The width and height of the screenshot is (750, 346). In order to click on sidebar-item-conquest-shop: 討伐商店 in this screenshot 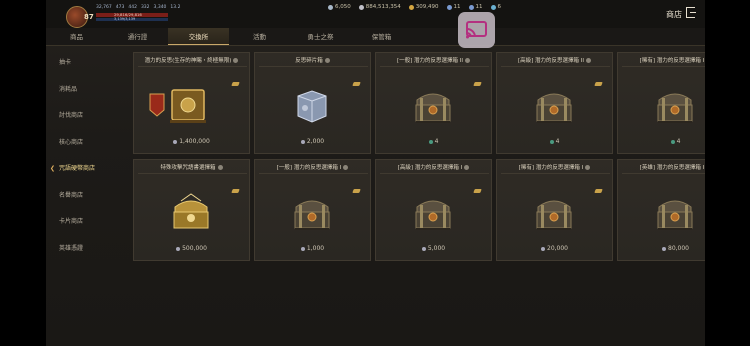, I will do `click(87, 116)`.